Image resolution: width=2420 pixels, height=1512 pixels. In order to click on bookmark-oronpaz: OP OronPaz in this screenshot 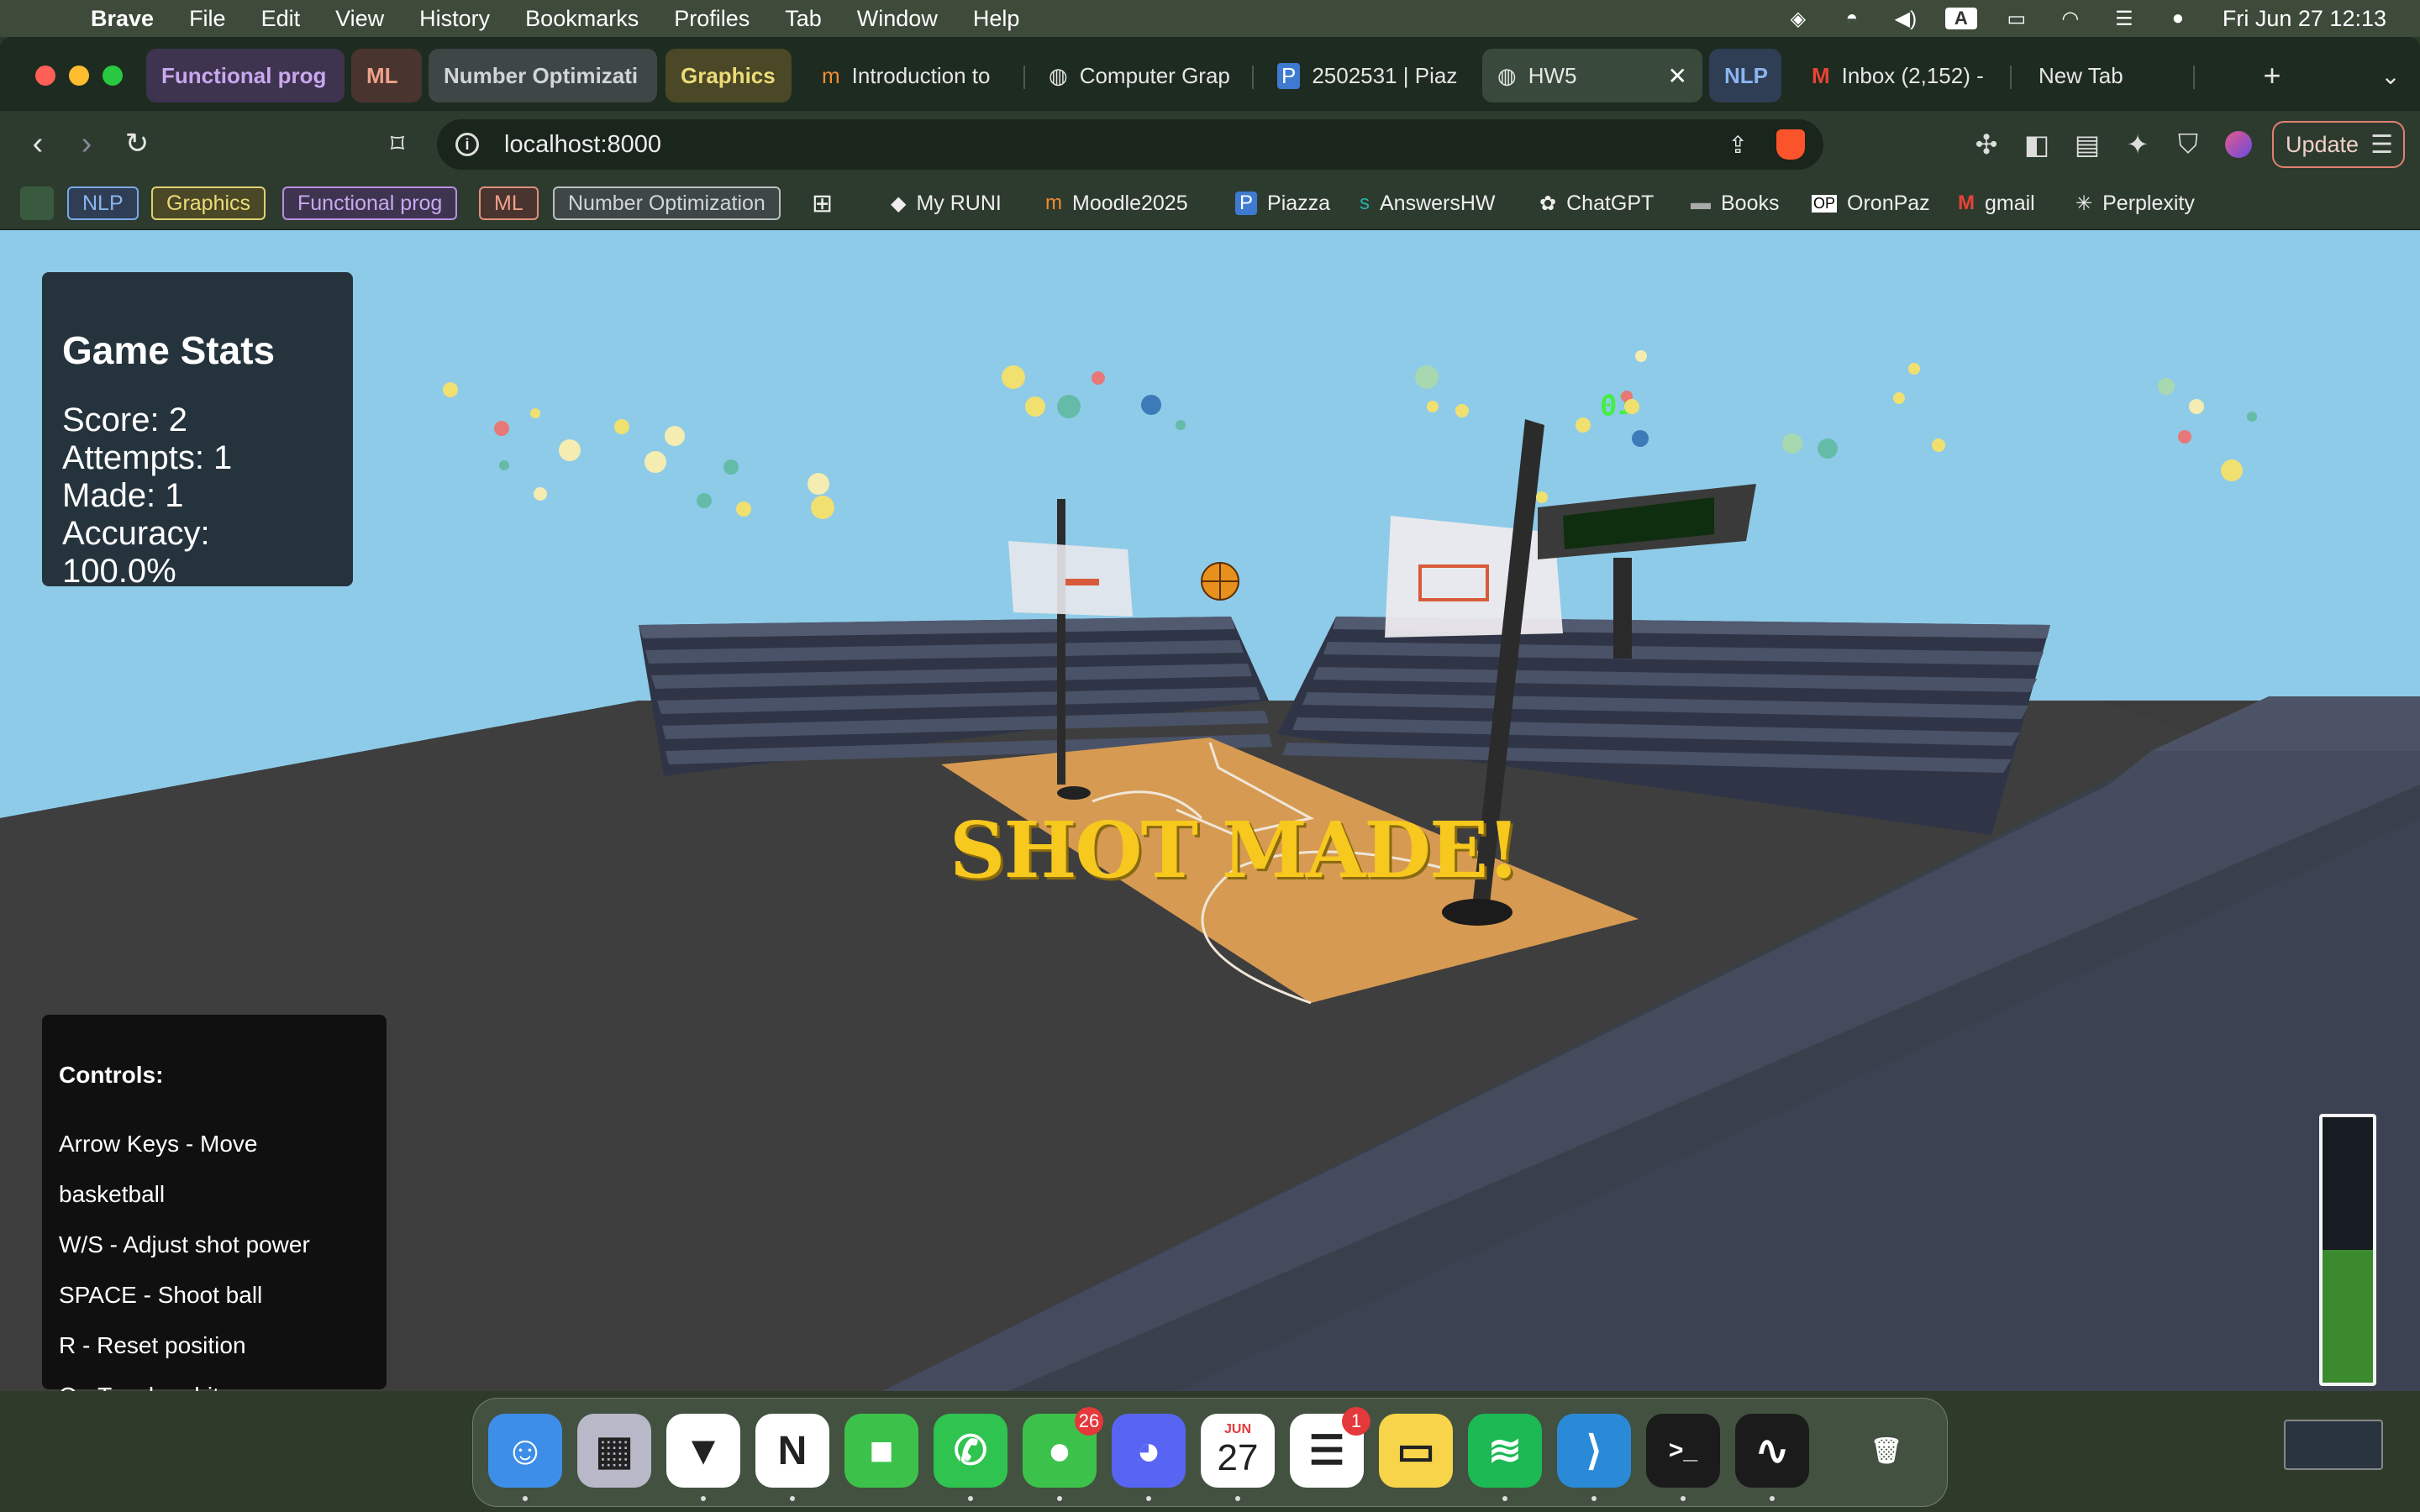, I will do `click(1871, 203)`.